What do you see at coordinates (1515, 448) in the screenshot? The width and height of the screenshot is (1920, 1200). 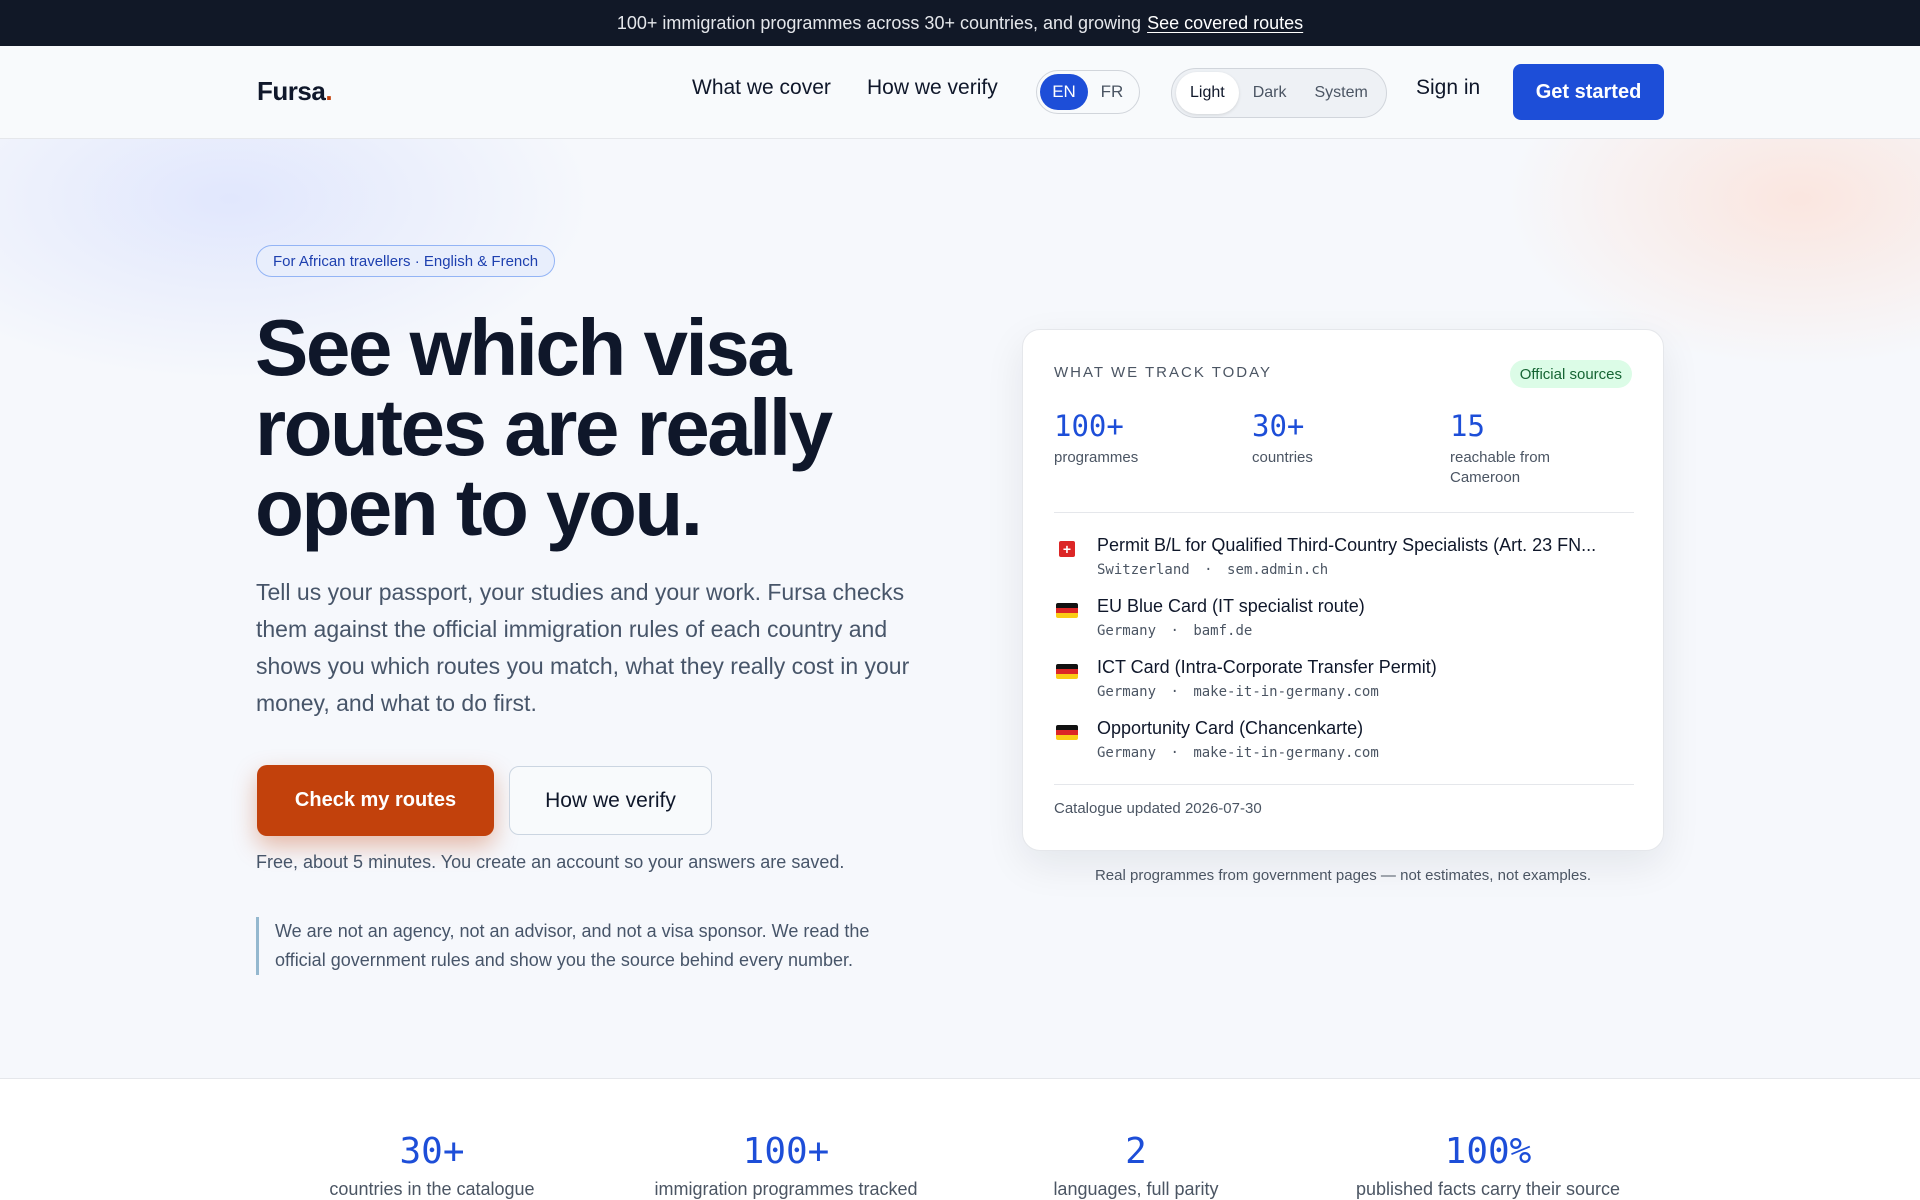 I see `card-stat: 15 reachable from Cameroon` at bounding box center [1515, 448].